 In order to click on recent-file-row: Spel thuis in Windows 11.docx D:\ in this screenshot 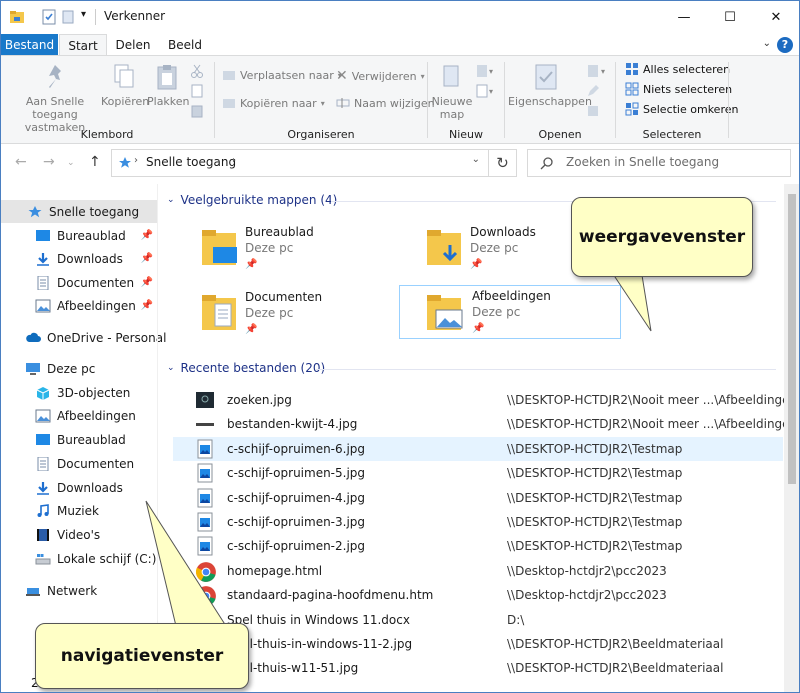, I will do `click(478, 620)`.